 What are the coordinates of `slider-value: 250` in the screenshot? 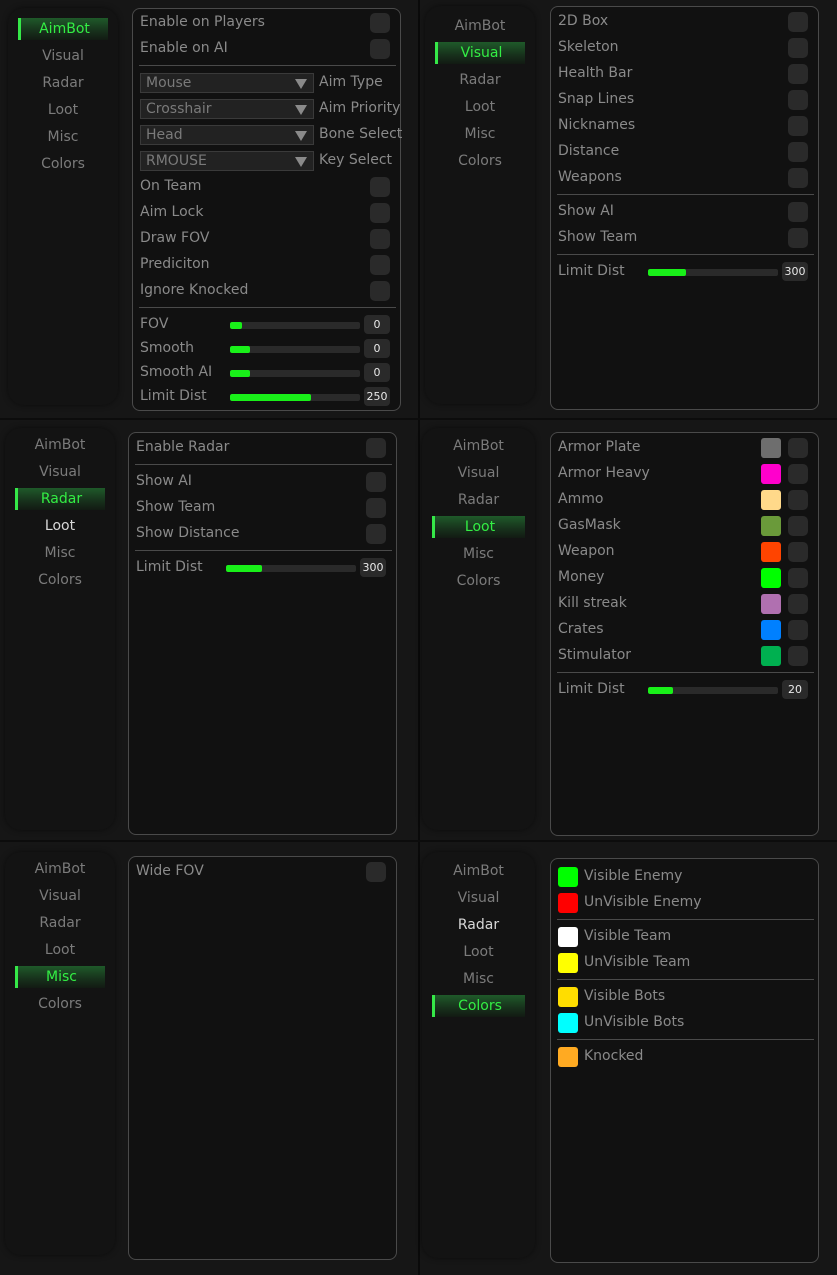 It's located at (377, 396).